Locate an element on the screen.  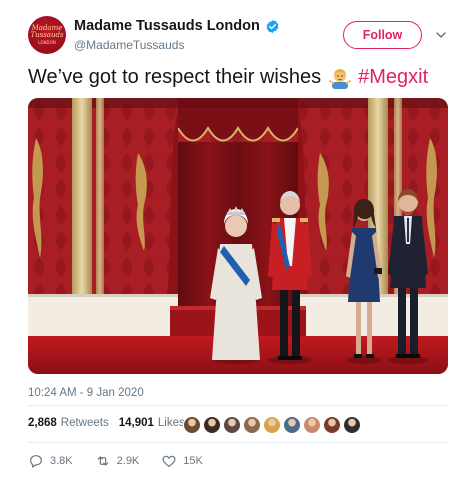
user-handle: @MadameTussauds is located at coordinates (129, 45).